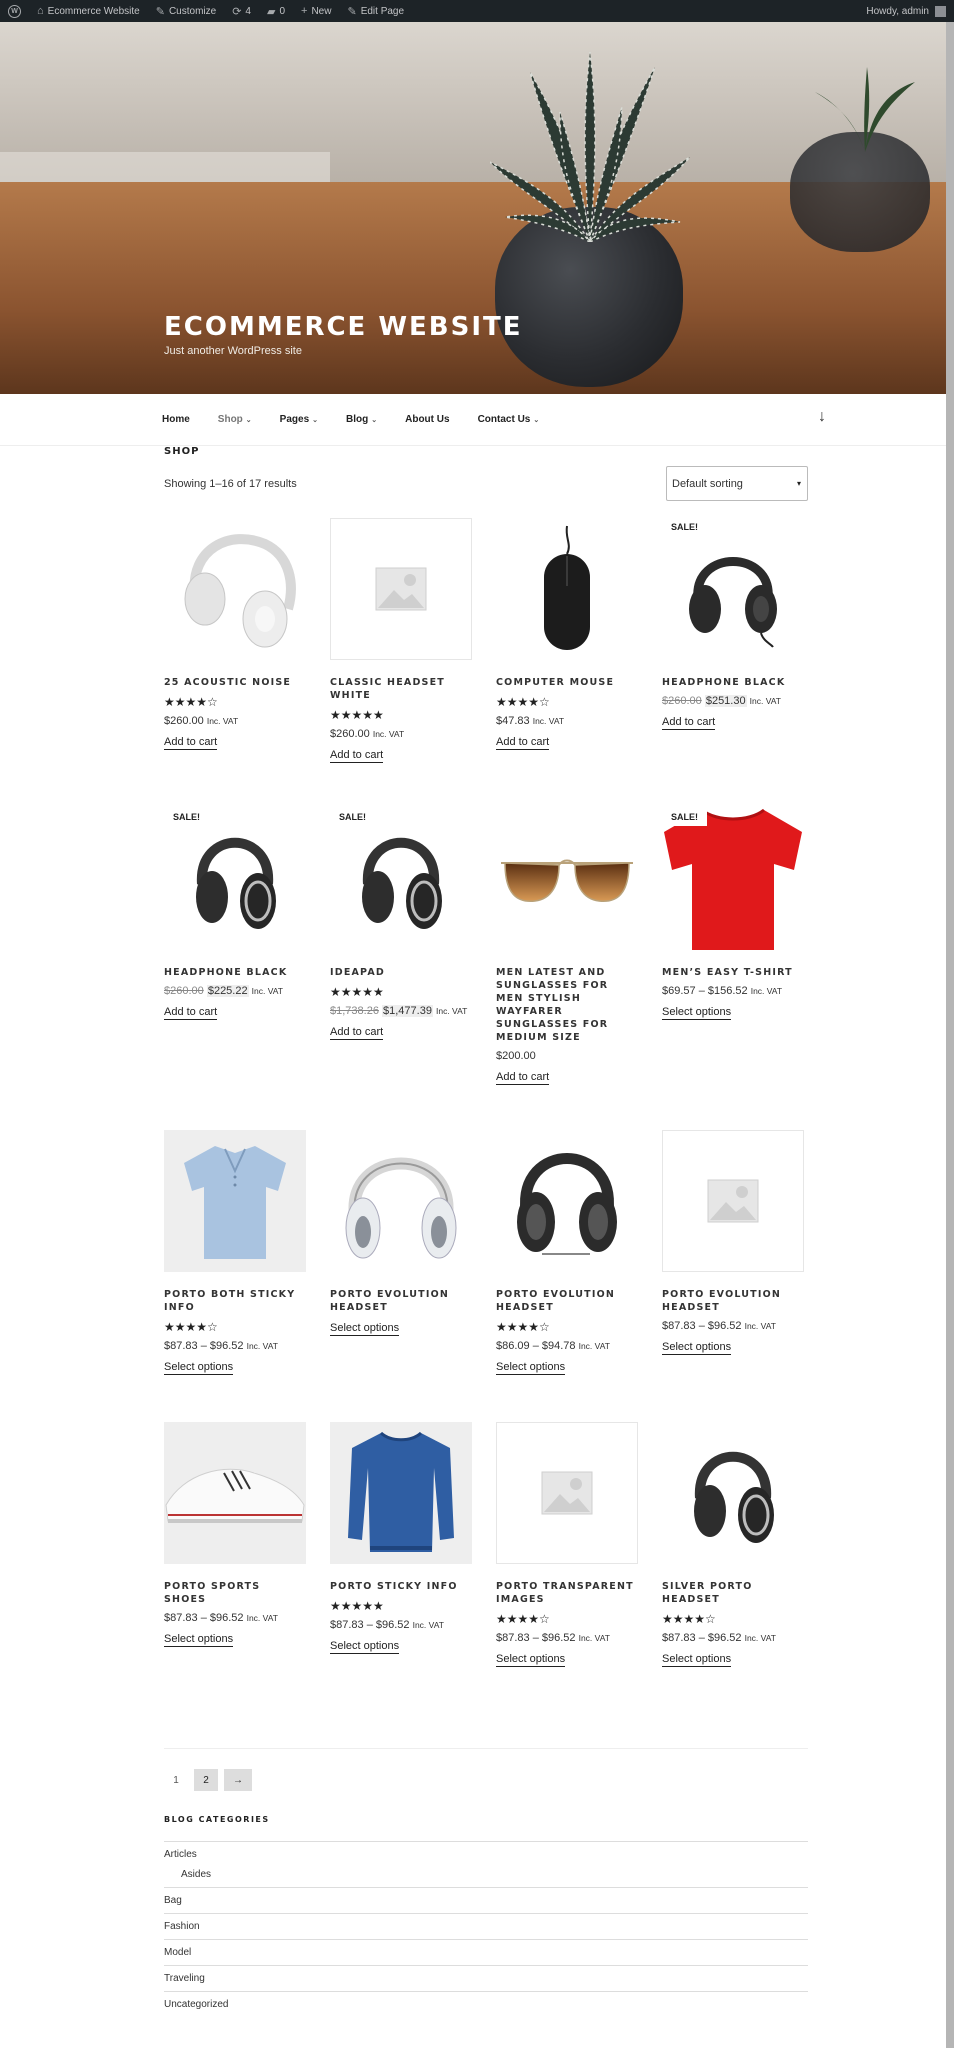 The image size is (954, 2048). Describe the element at coordinates (357, 715) in the screenshot. I see `rating-stars: ★★★★★` at that location.